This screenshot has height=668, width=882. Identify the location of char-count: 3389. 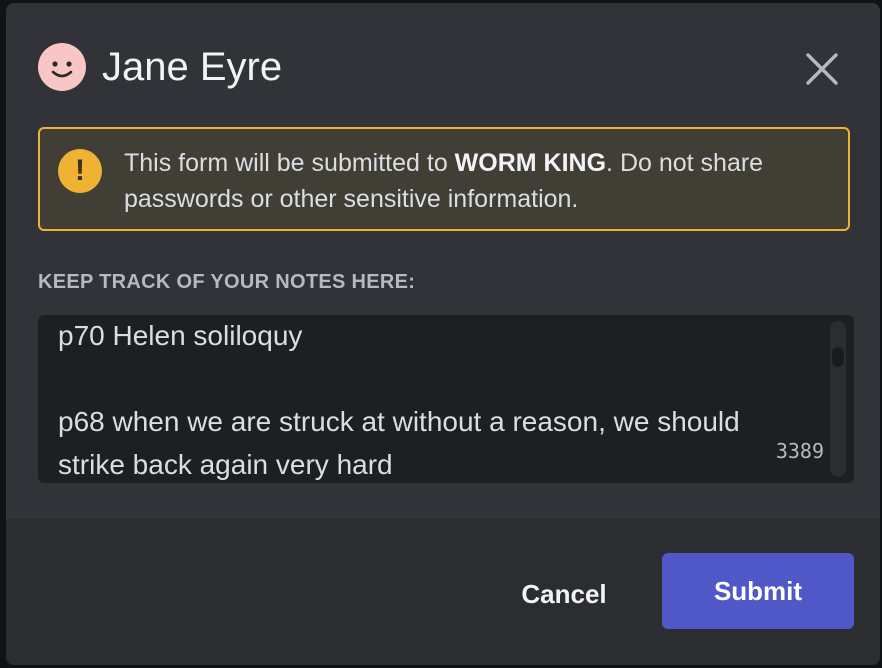
(799, 451).